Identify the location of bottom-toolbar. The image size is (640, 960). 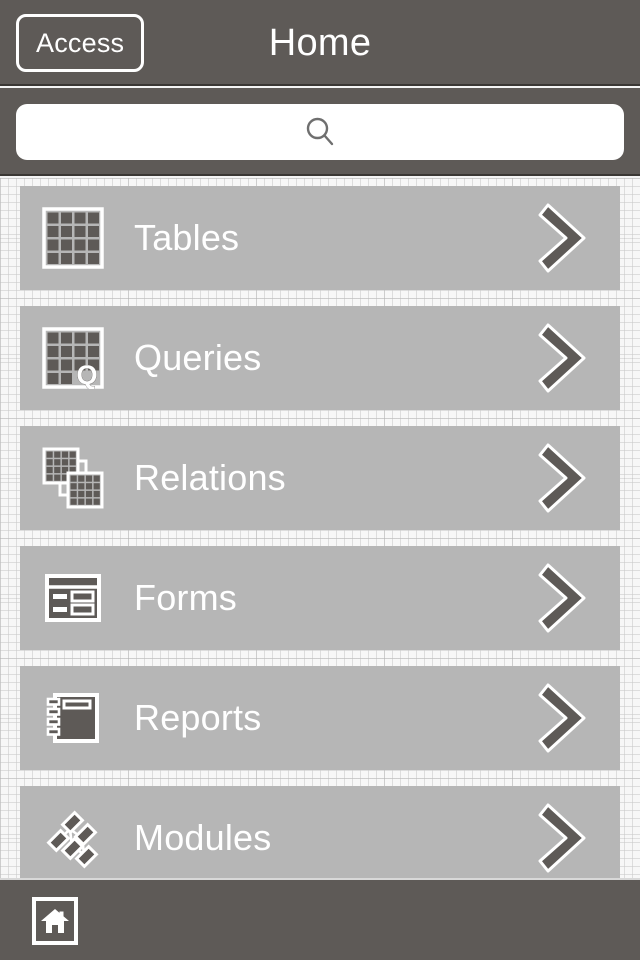
(320, 919).